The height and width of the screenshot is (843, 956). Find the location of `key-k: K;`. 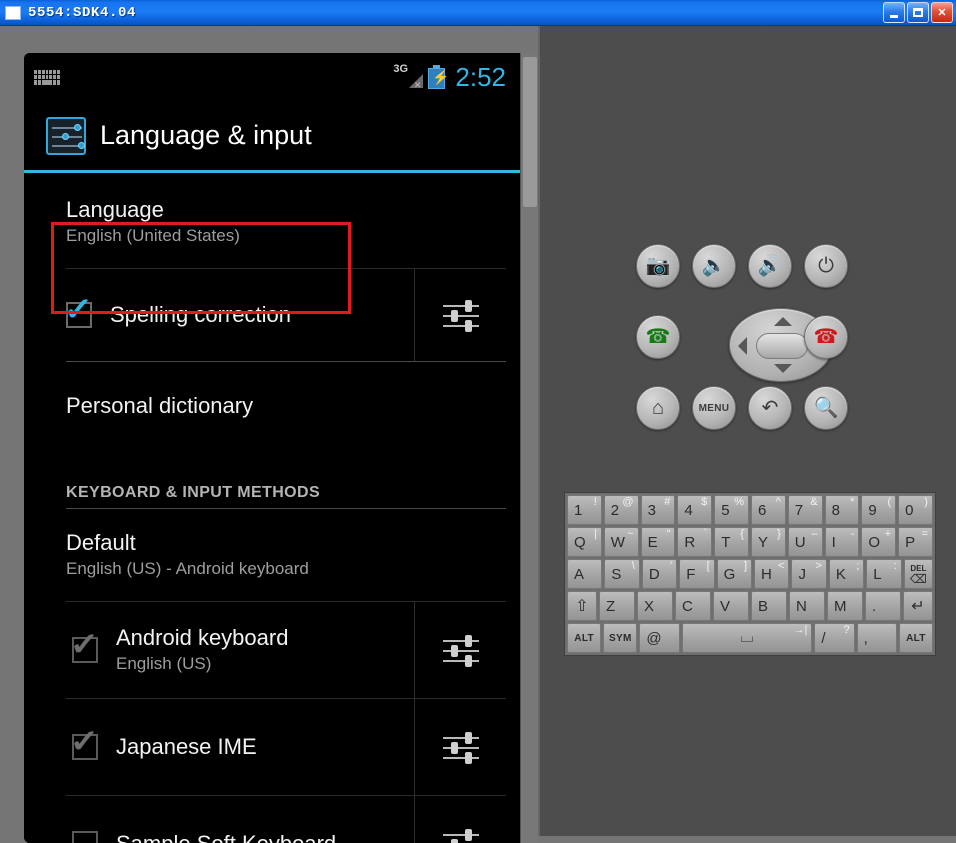

key-k: K; is located at coordinates (846, 574).